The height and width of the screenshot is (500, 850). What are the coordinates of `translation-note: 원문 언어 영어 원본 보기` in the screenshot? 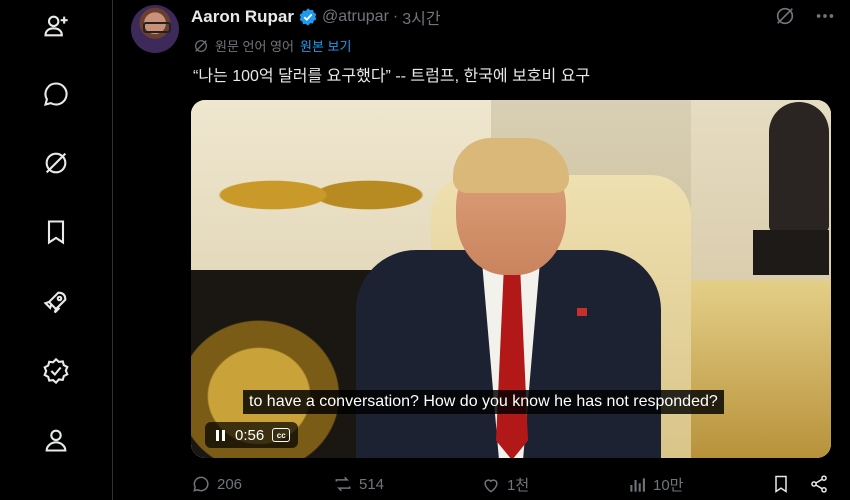 It's located at (272, 45).